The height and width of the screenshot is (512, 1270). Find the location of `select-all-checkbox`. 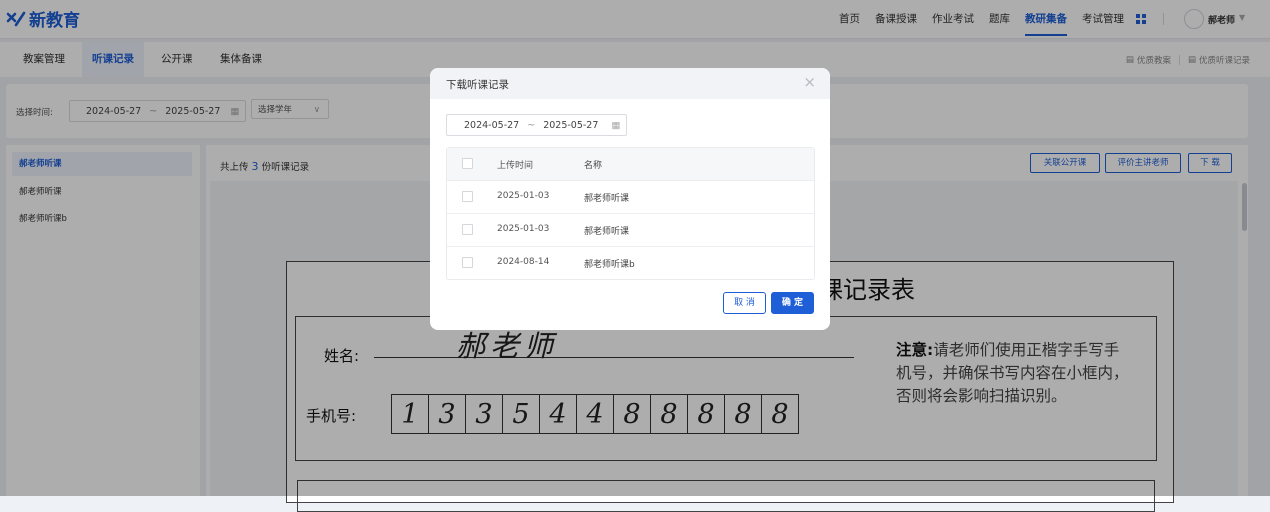

select-all-checkbox is located at coordinates (467, 163).